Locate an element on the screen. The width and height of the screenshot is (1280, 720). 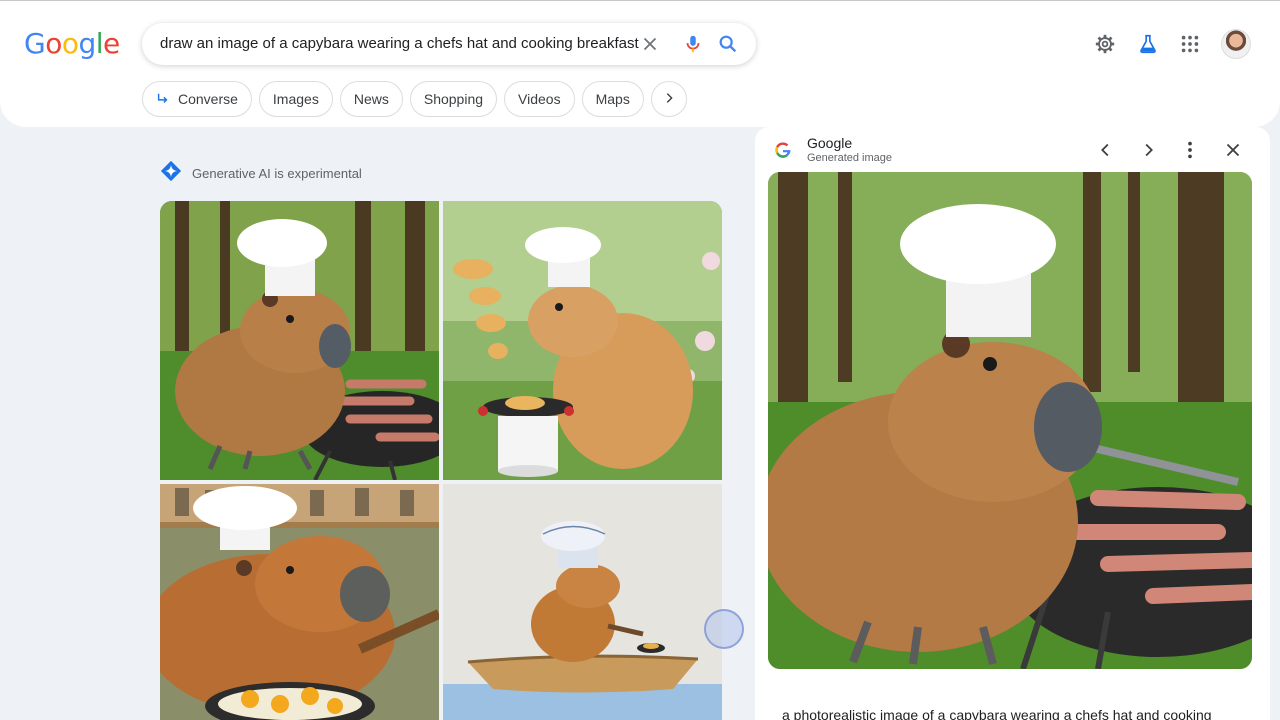
chip-label: Maps is located at coordinates (612, 99).